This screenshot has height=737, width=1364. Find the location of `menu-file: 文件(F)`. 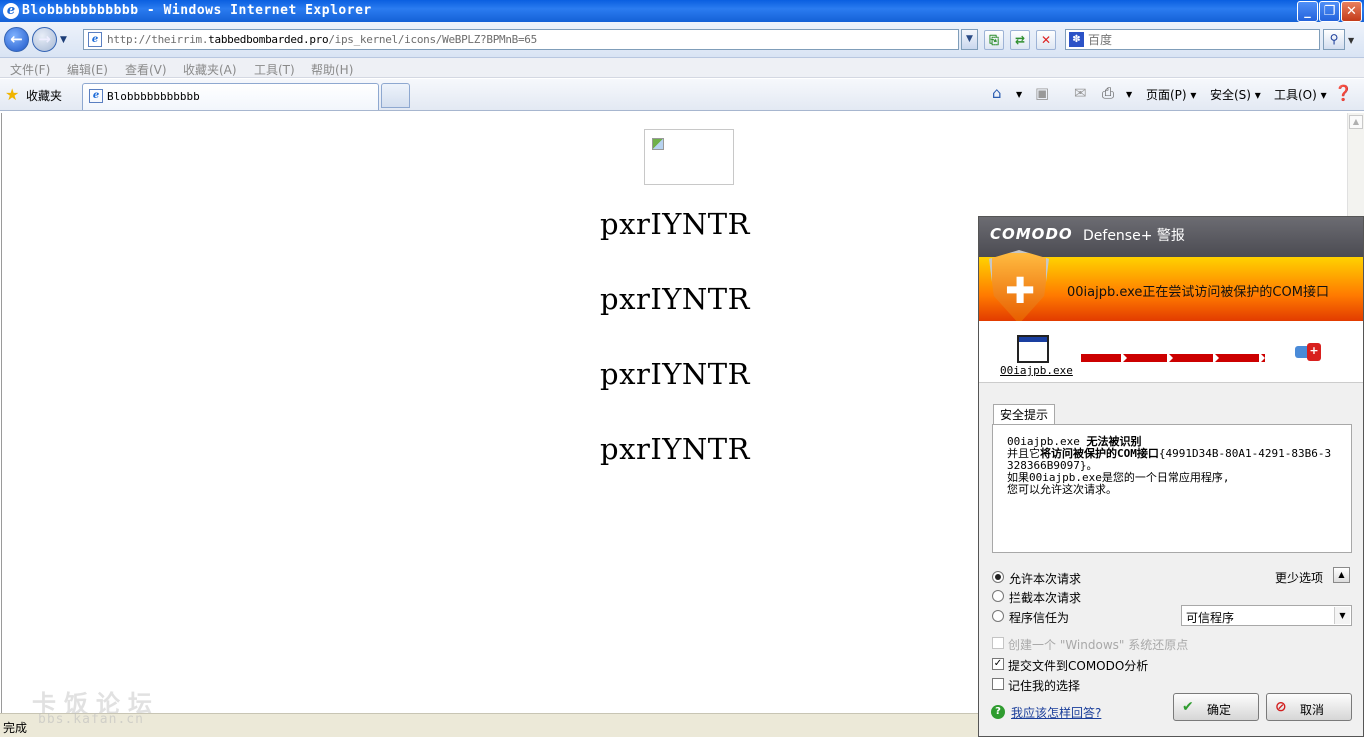

menu-file: 文件(F) is located at coordinates (30, 69).